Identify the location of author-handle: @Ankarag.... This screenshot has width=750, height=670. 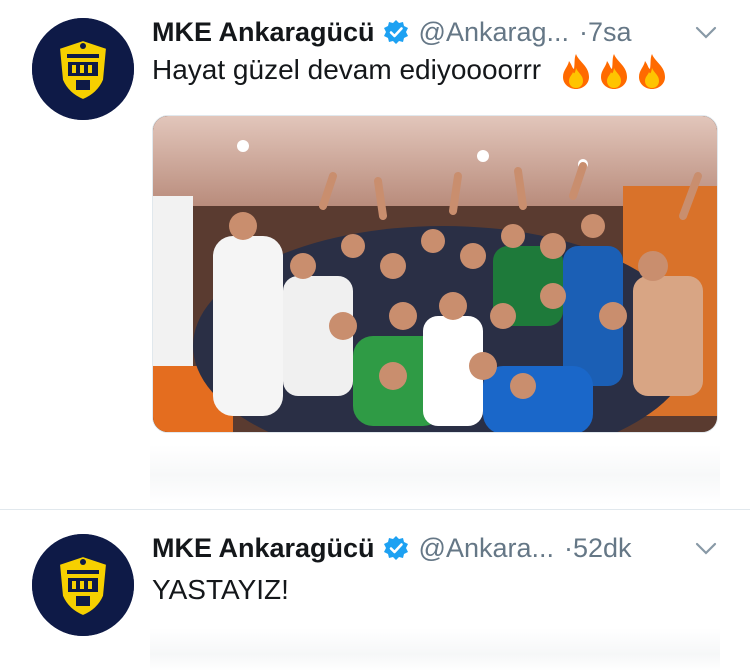
(494, 32).